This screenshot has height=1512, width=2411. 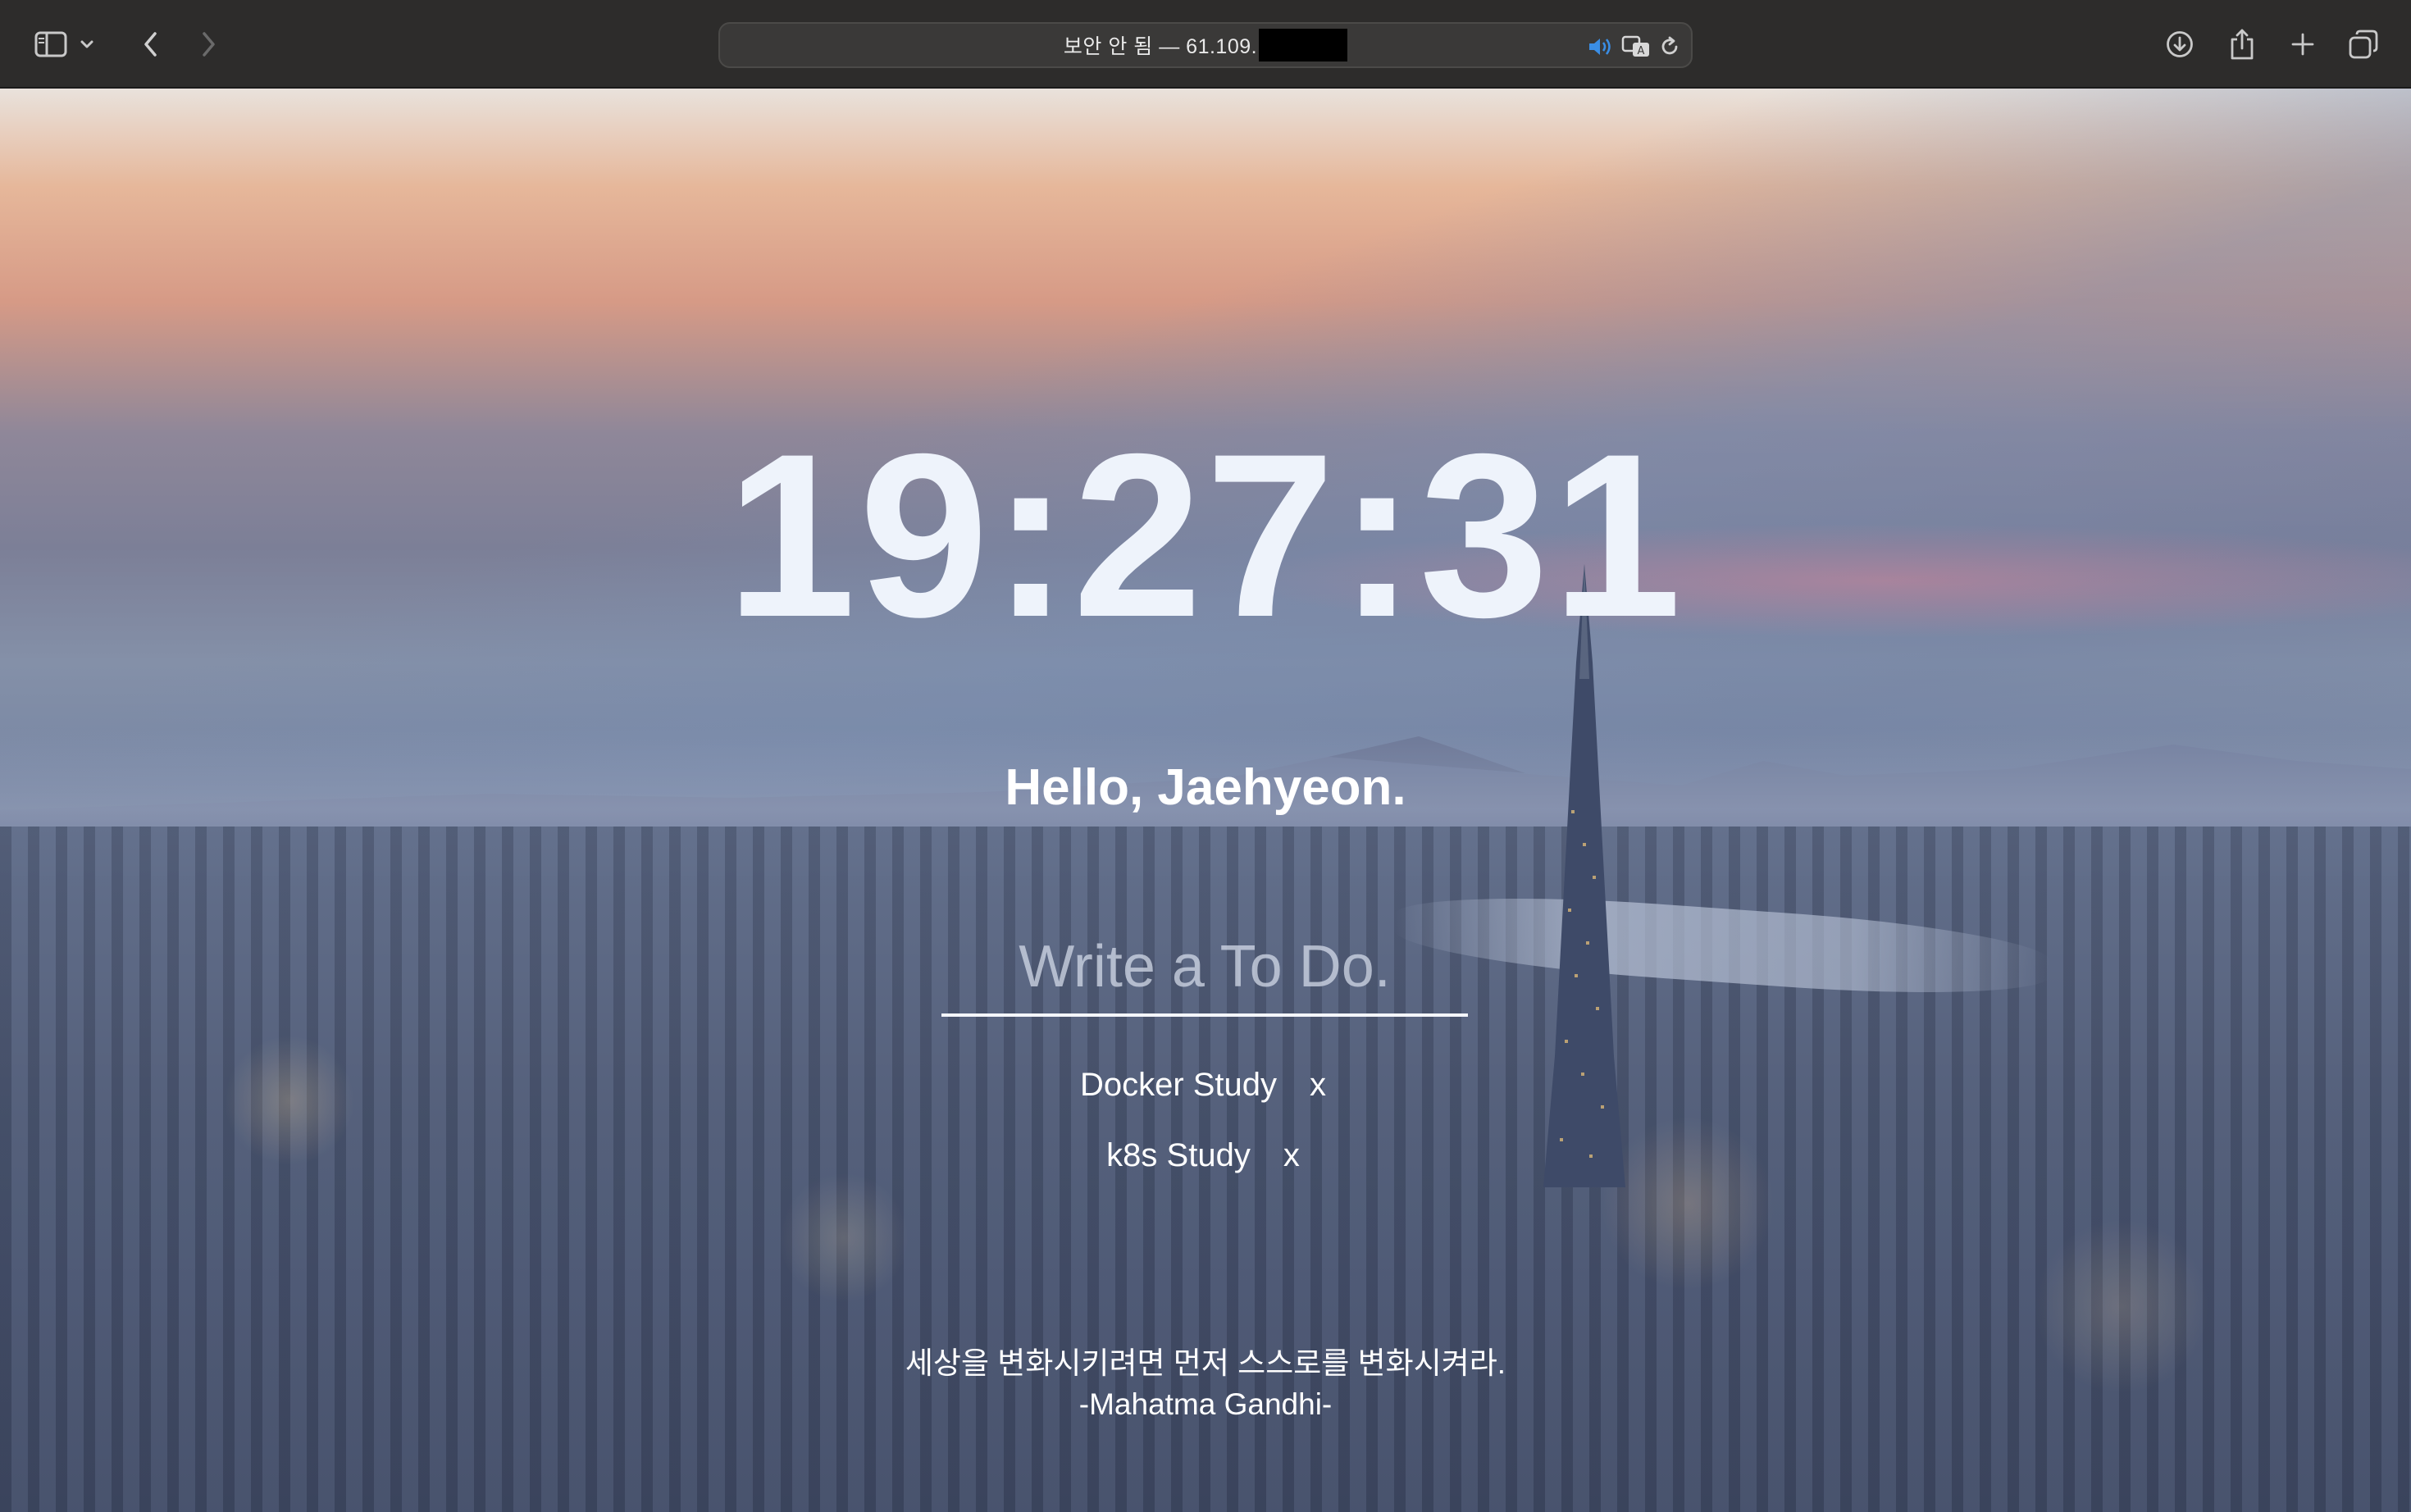 What do you see at coordinates (87, 44) in the screenshot?
I see `chevron-down-icon` at bounding box center [87, 44].